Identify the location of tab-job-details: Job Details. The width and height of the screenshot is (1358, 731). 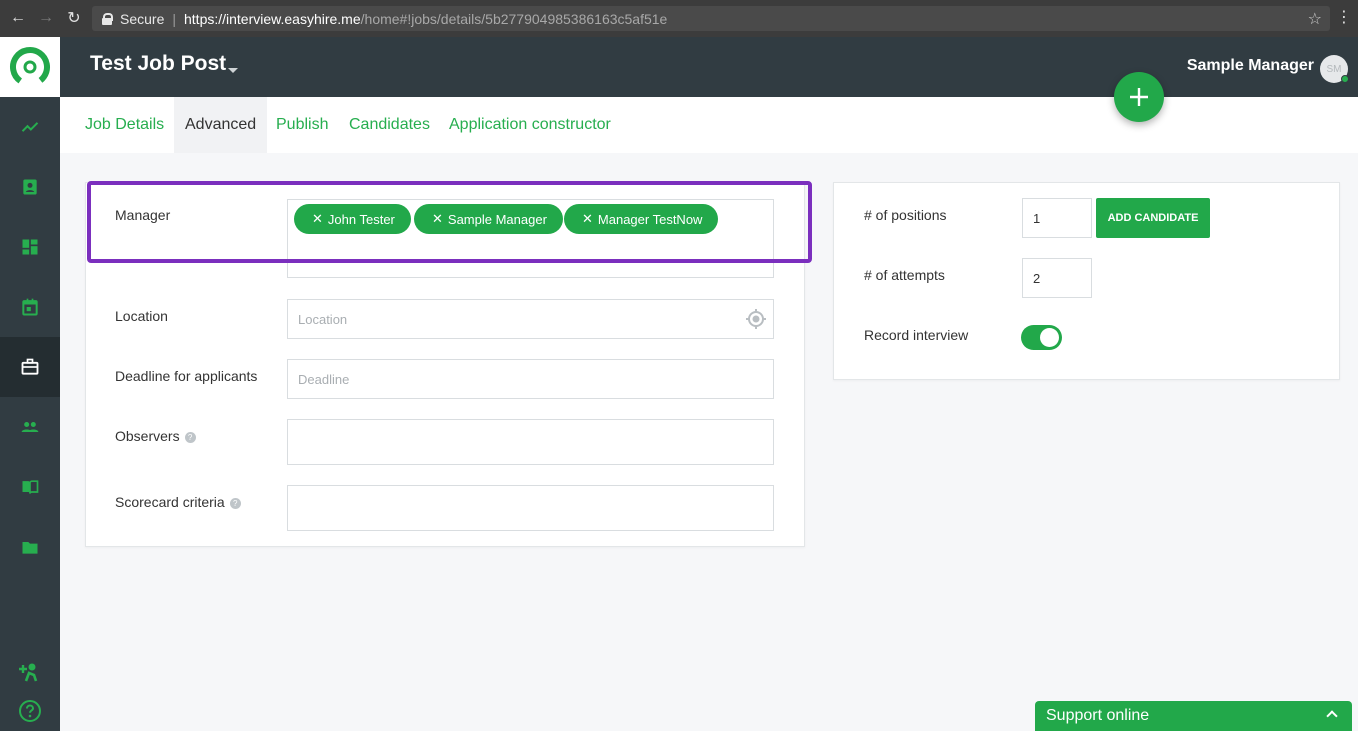
(124, 125).